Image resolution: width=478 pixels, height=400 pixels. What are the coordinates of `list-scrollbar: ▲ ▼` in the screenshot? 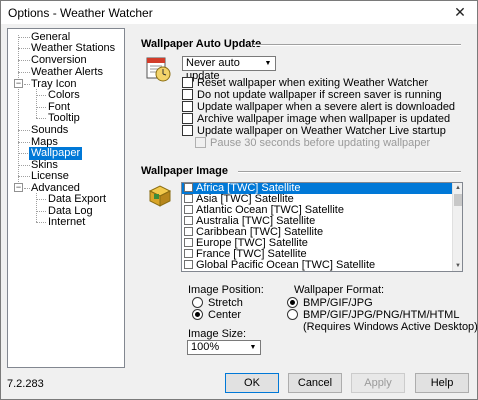 It's located at (457, 227).